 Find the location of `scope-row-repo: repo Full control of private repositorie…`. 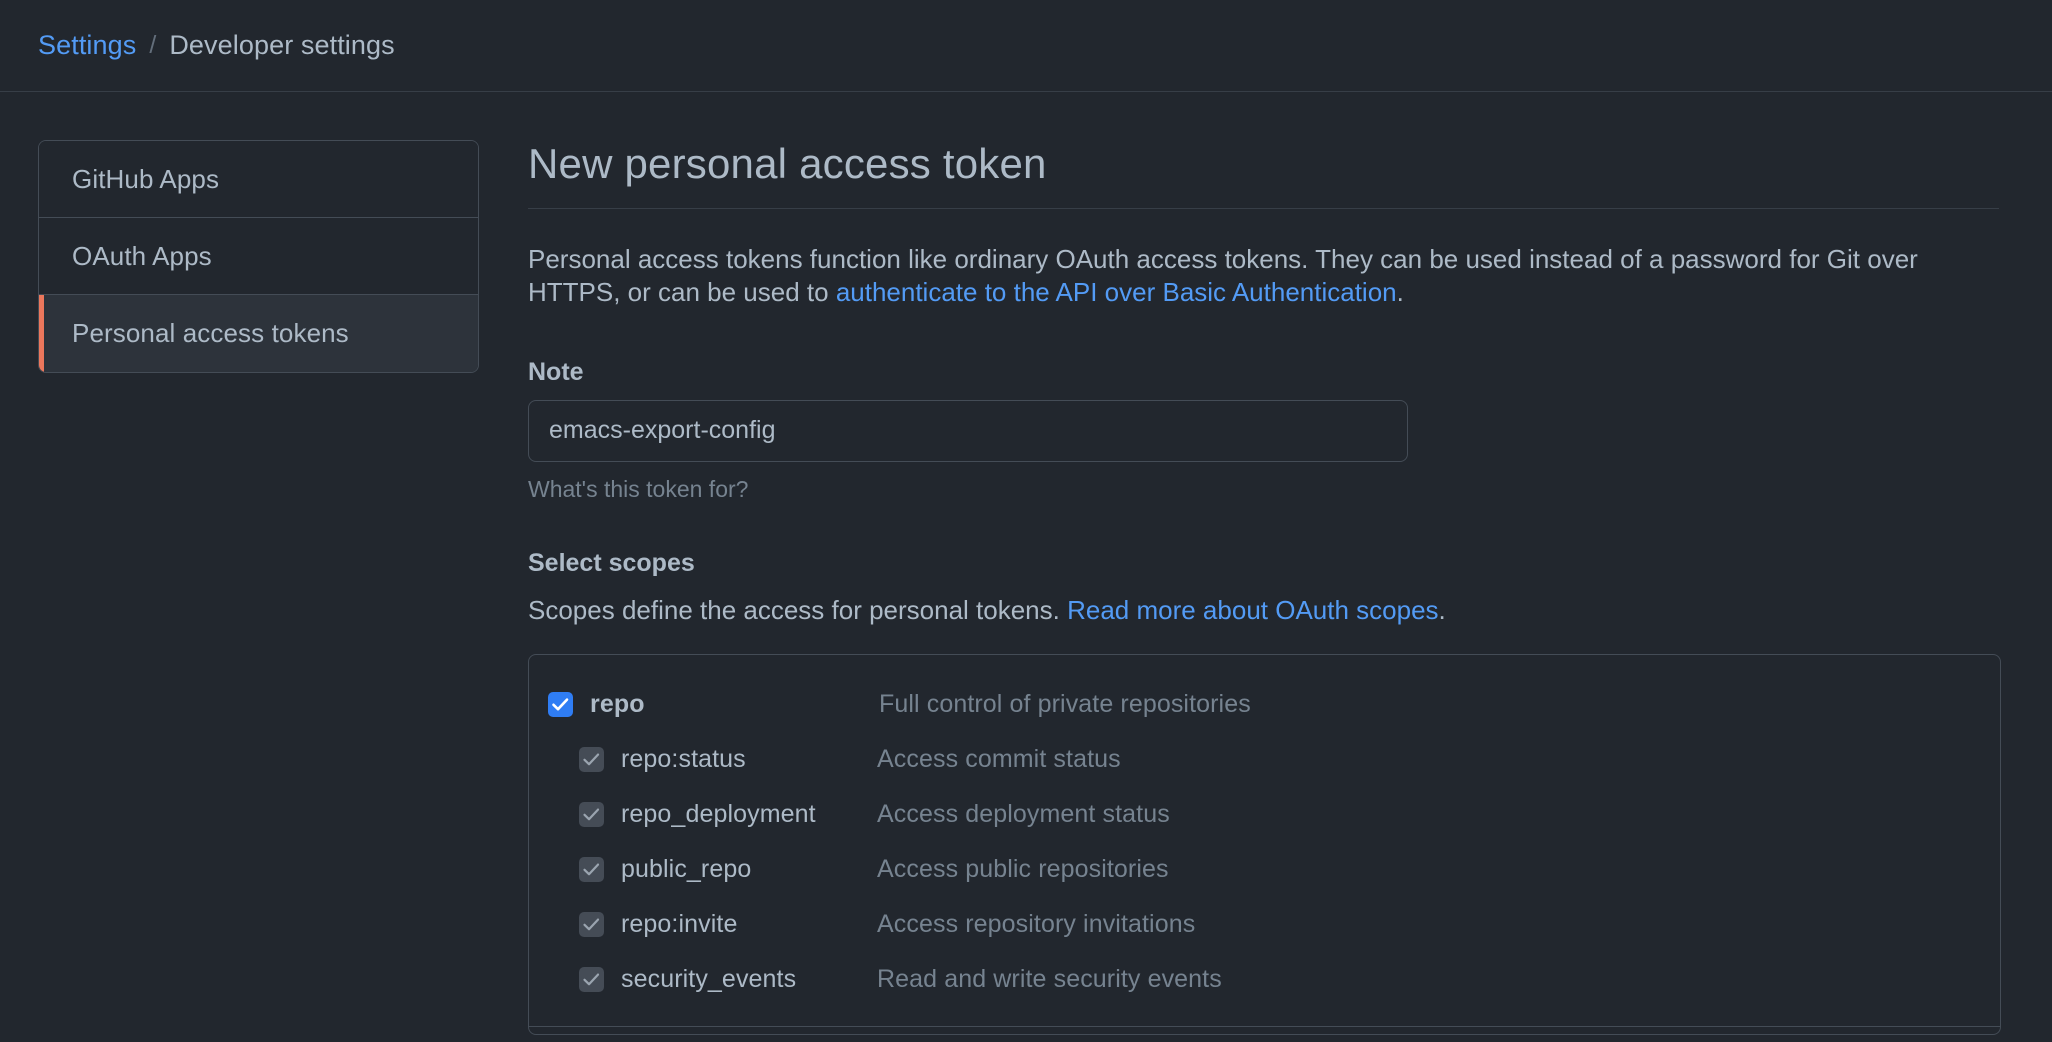

scope-row-repo: repo Full control of private repositorie… is located at coordinates (1264, 704).